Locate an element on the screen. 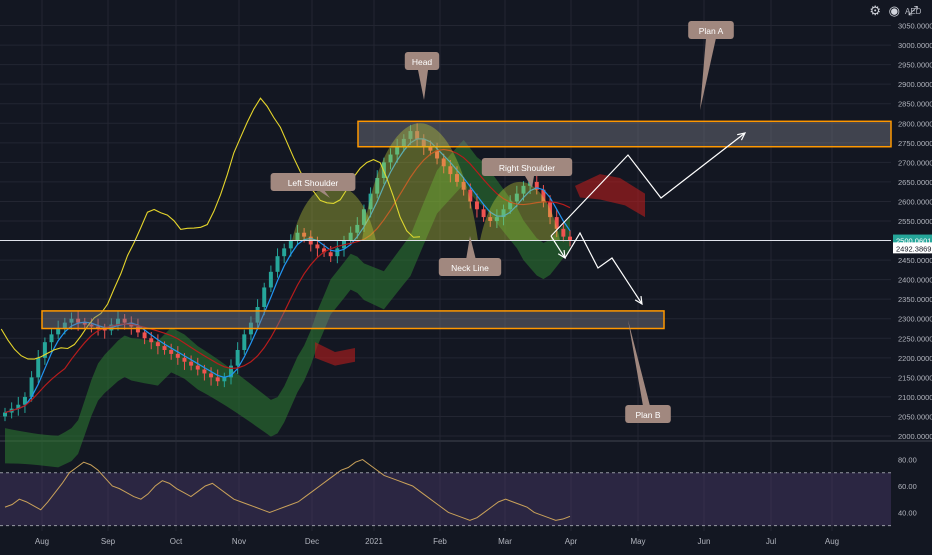 Image resolution: width=932 pixels, height=555 pixels. camera-icon: ◉ is located at coordinates (894, 10).